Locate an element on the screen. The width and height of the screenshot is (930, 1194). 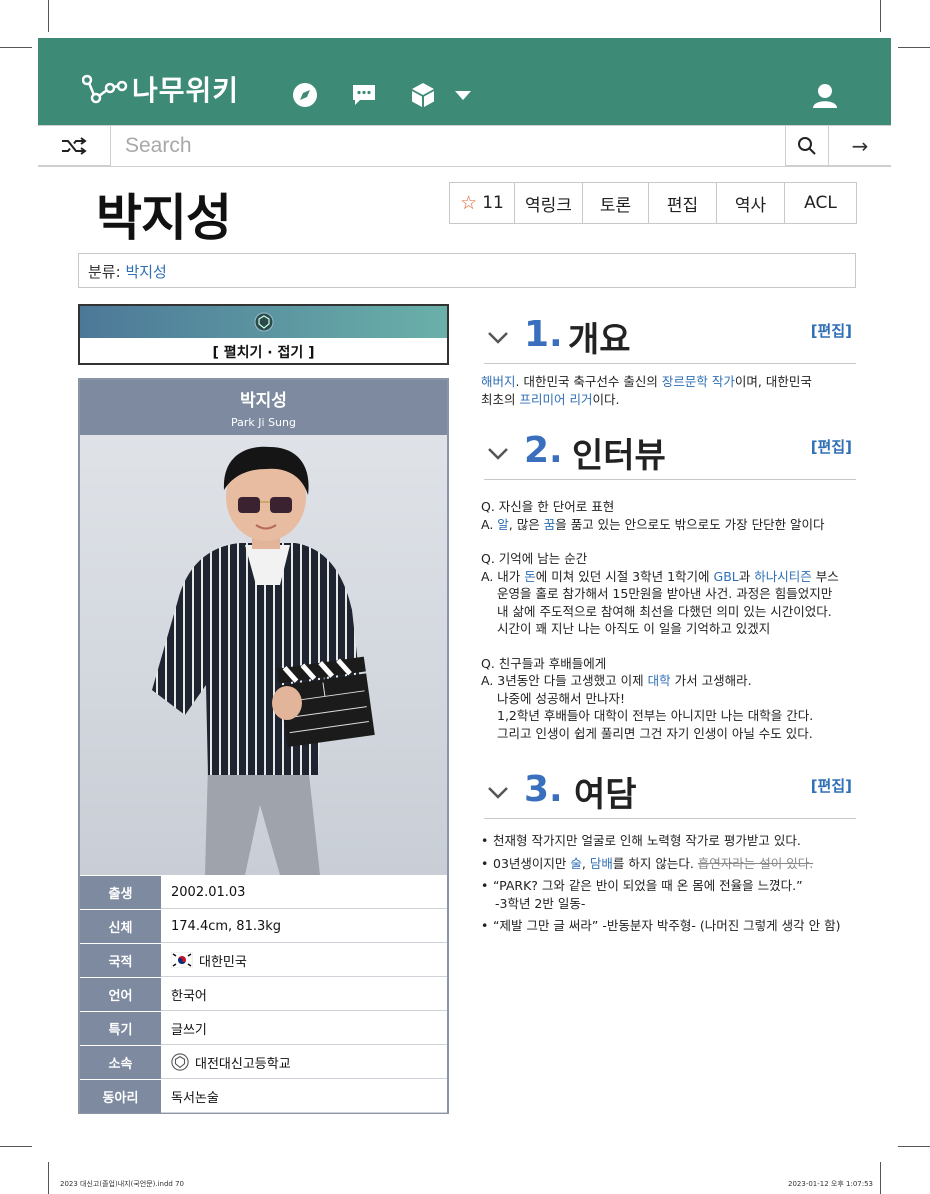
link: 돈 is located at coordinates (530, 576).